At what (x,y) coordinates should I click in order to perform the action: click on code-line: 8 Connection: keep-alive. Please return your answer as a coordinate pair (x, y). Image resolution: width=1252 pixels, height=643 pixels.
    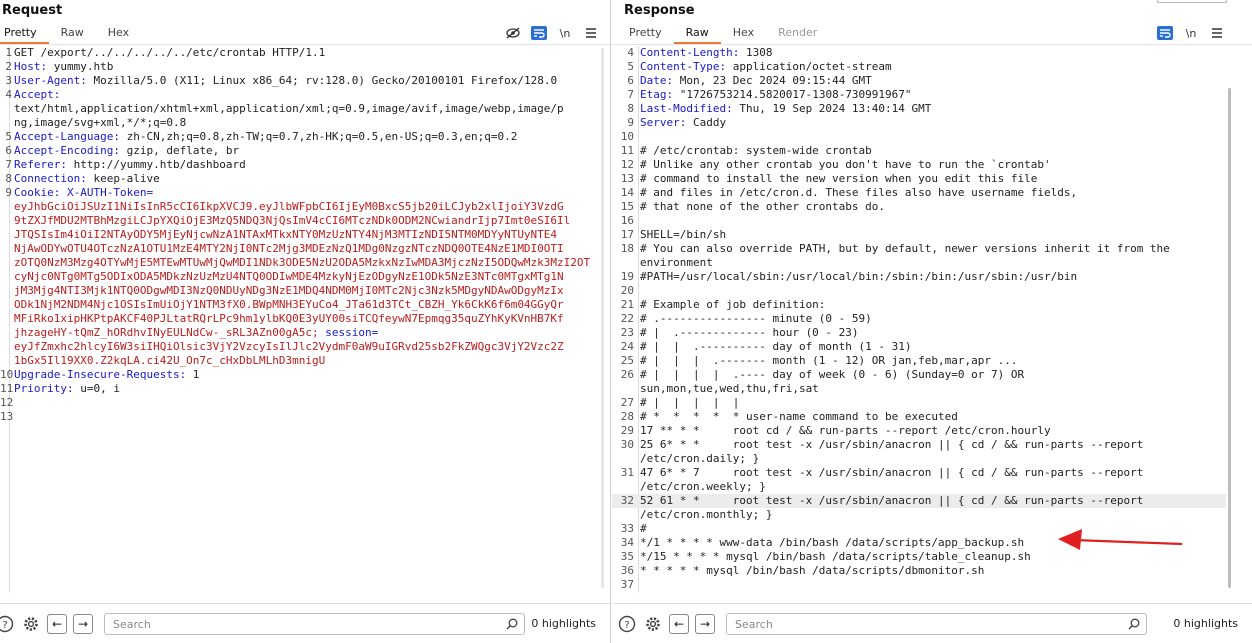
    Looking at the image, I should click on (300, 179).